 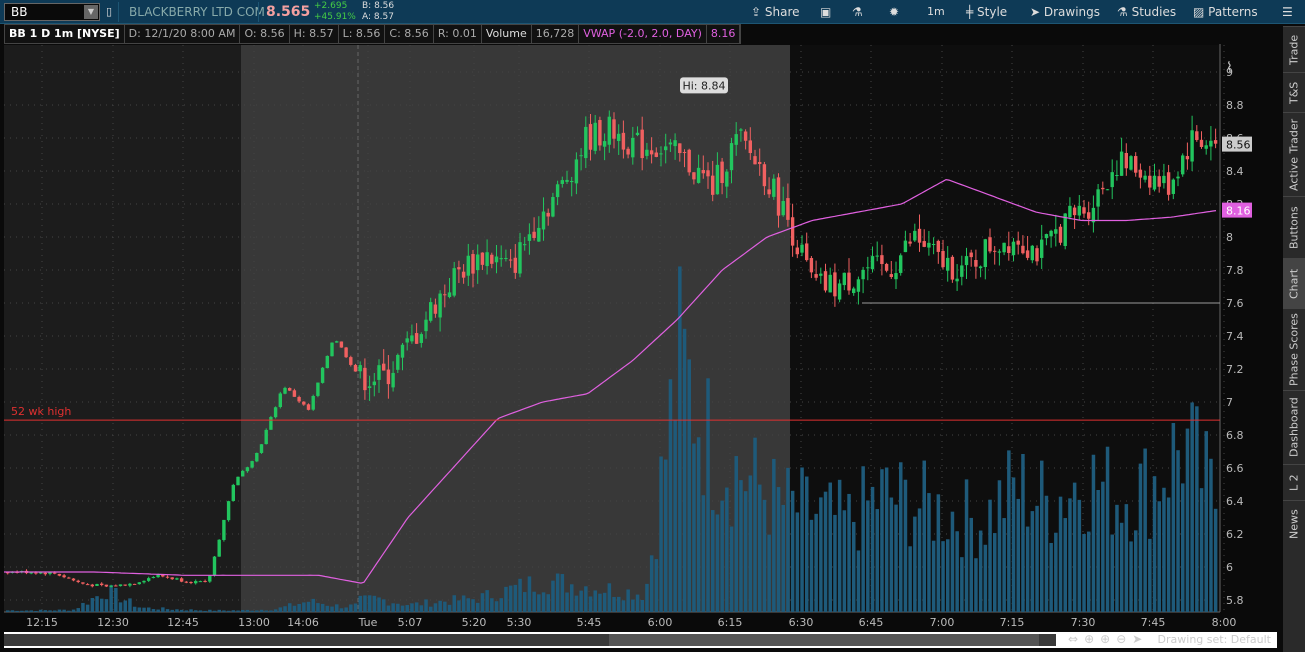 What do you see at coordinates (986, 12) in the screenshot?
I see `style-button: ╪ Style` at bounding box center [986, 12].